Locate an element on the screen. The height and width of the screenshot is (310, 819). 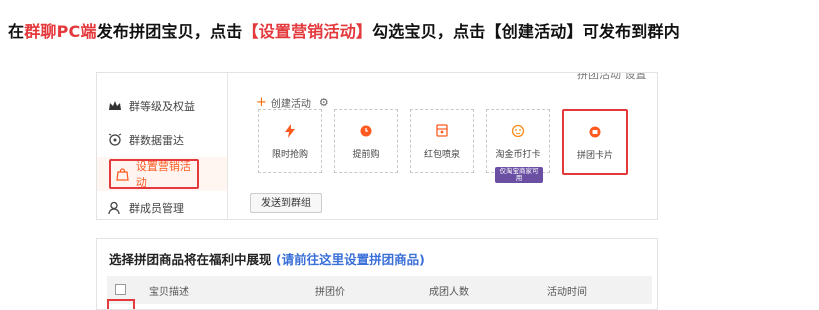
group-icon is located at coordinates (595, 132).